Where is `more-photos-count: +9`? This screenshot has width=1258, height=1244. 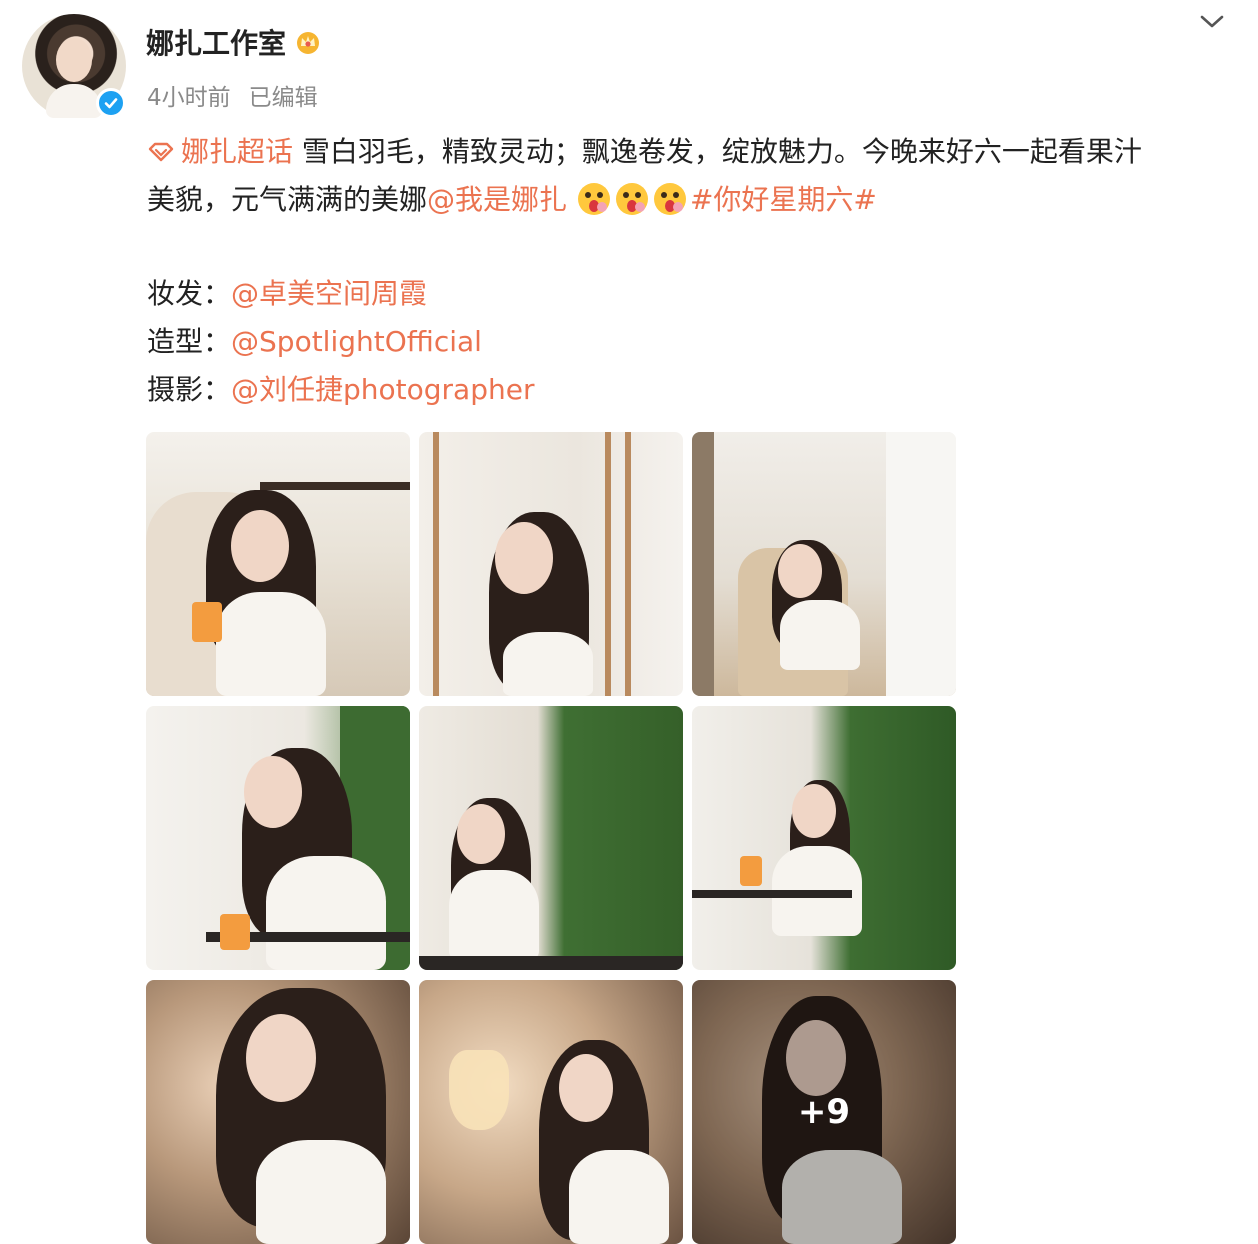 more-photos-count: +9 is located at coordinates (824, 1112).